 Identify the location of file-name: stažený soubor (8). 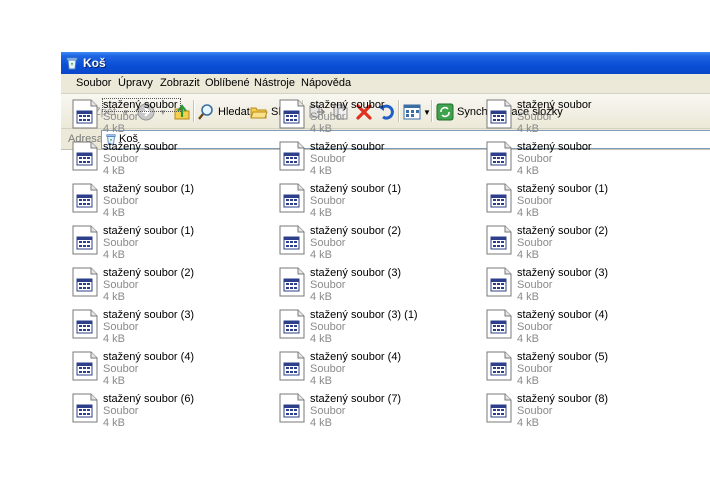
(563, 399).